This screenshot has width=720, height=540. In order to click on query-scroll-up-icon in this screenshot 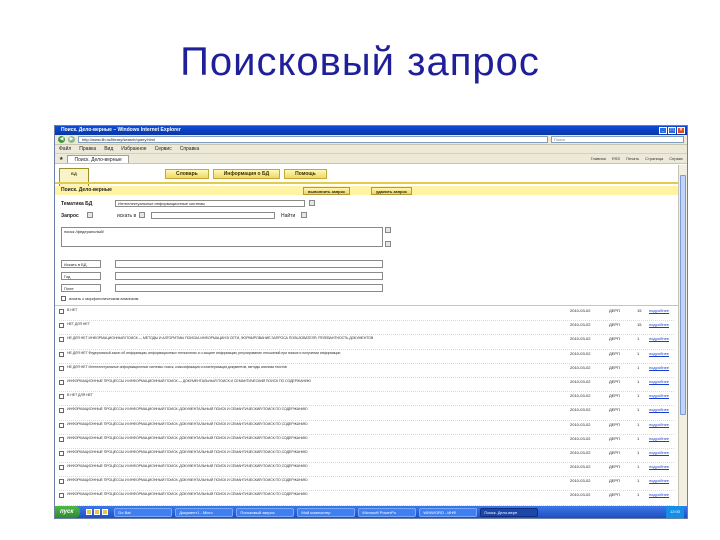, I will do `click(388, 230)`.